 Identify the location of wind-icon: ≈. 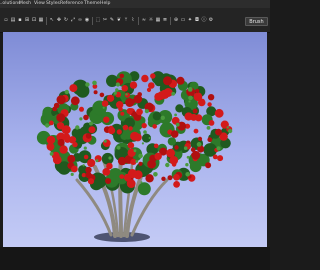
(144, 20).